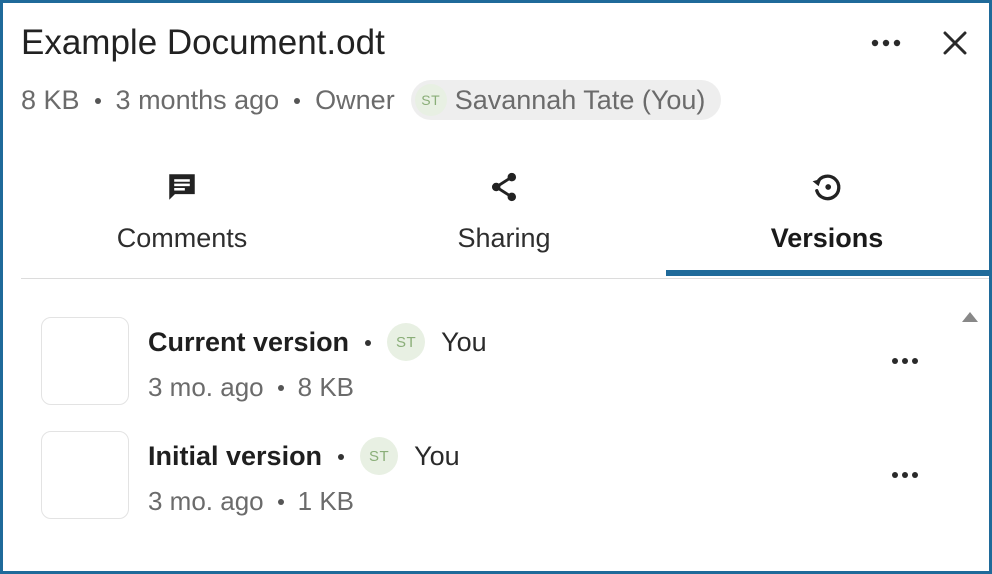 Image resolution: width=992 pixels, height=574 pixels. I want to click on triangle-up-icon, so click(970, 317).